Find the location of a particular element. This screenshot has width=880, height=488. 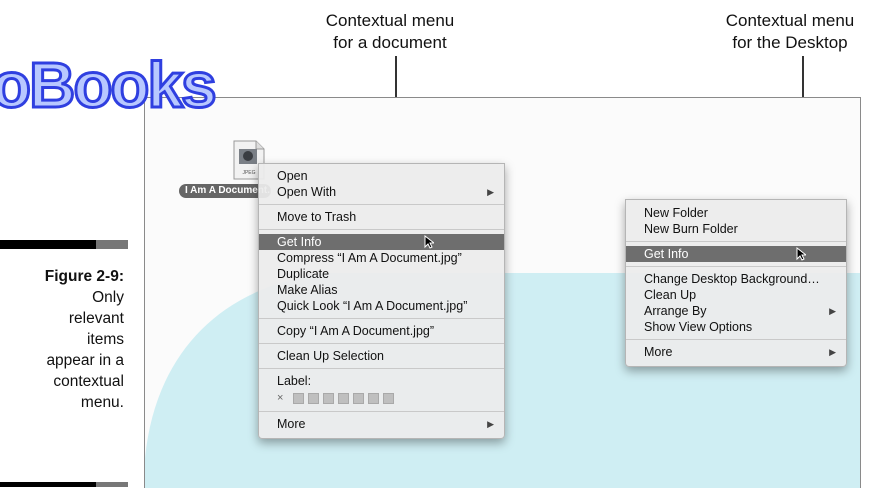

caption-line: appear in a is located at coordinates (85, 360).